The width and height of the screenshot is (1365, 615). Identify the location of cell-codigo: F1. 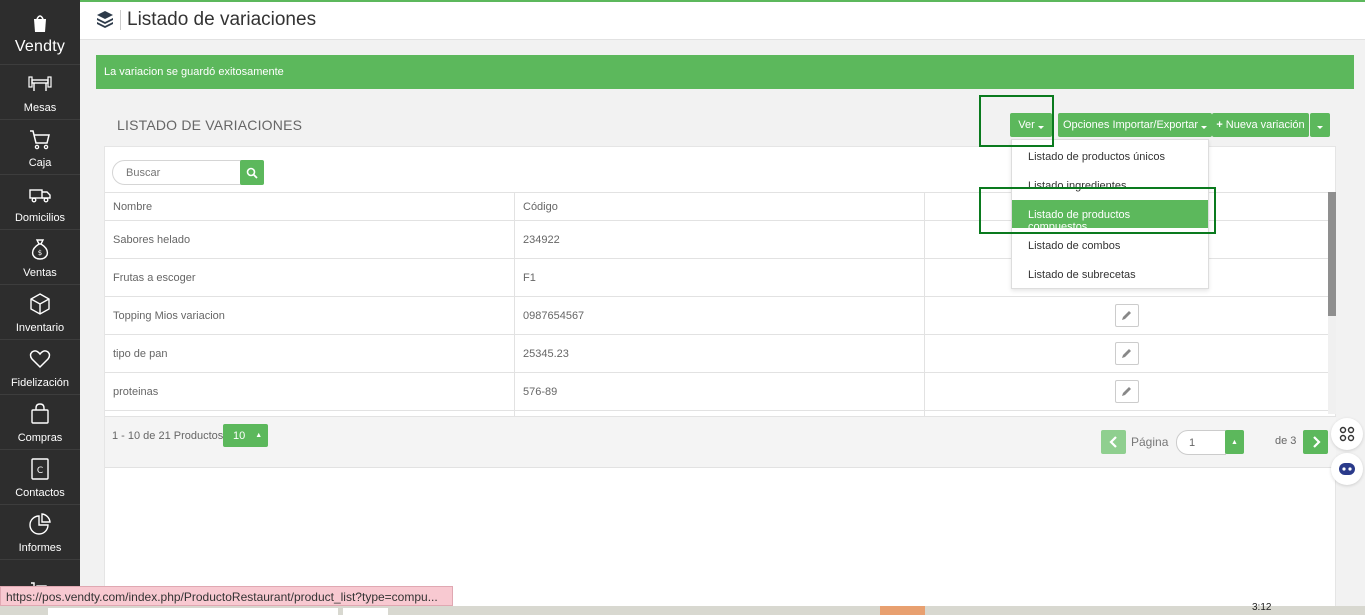
(720, 277).